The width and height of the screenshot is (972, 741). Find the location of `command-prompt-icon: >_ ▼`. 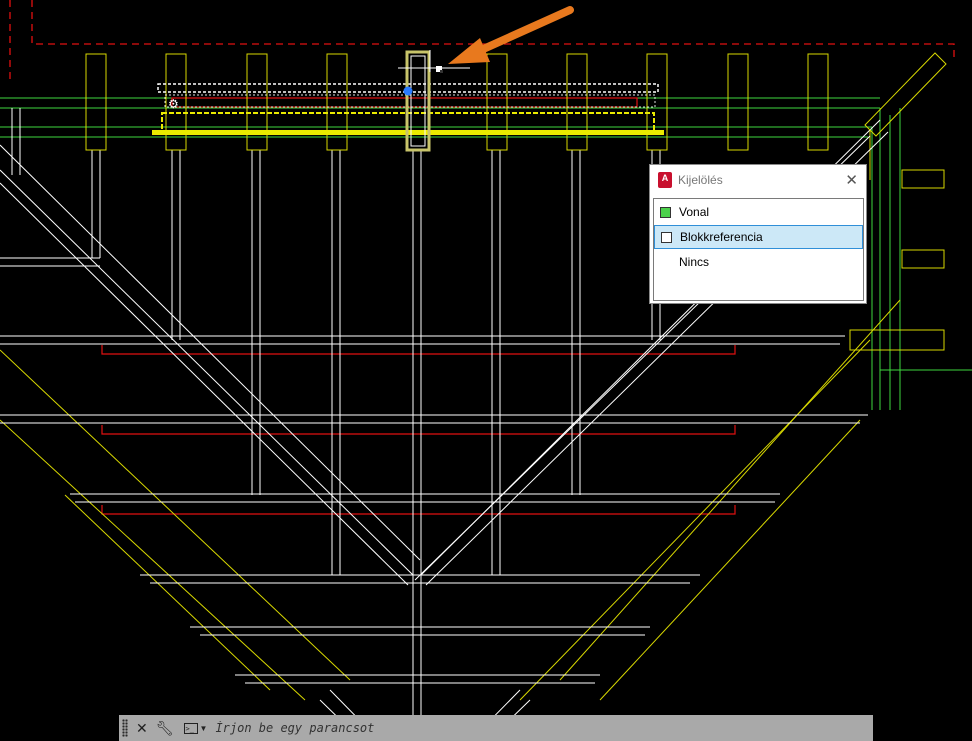

command-prompt-icon: >_ ▼ is located at coordinates (195, 728).